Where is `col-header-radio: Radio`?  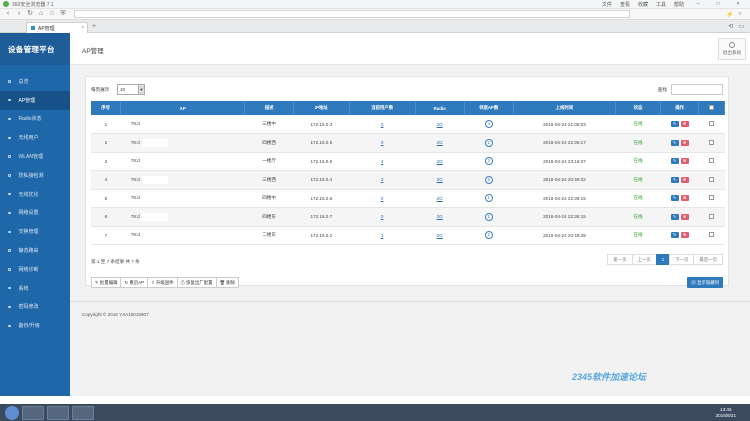
col-header-radio: Radio is located at coordinates (440, 108).